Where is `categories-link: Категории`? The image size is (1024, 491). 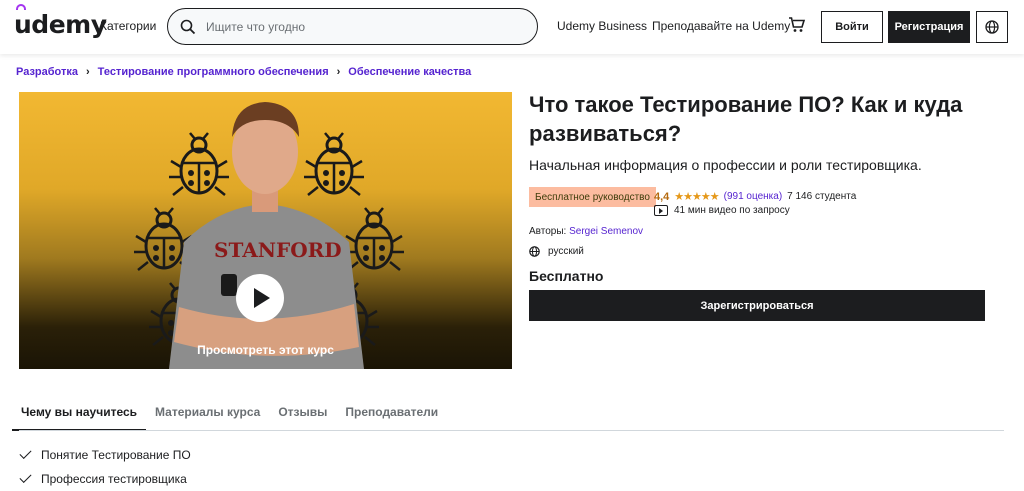
categories-link: Категории is located at coordinates (128, 26).